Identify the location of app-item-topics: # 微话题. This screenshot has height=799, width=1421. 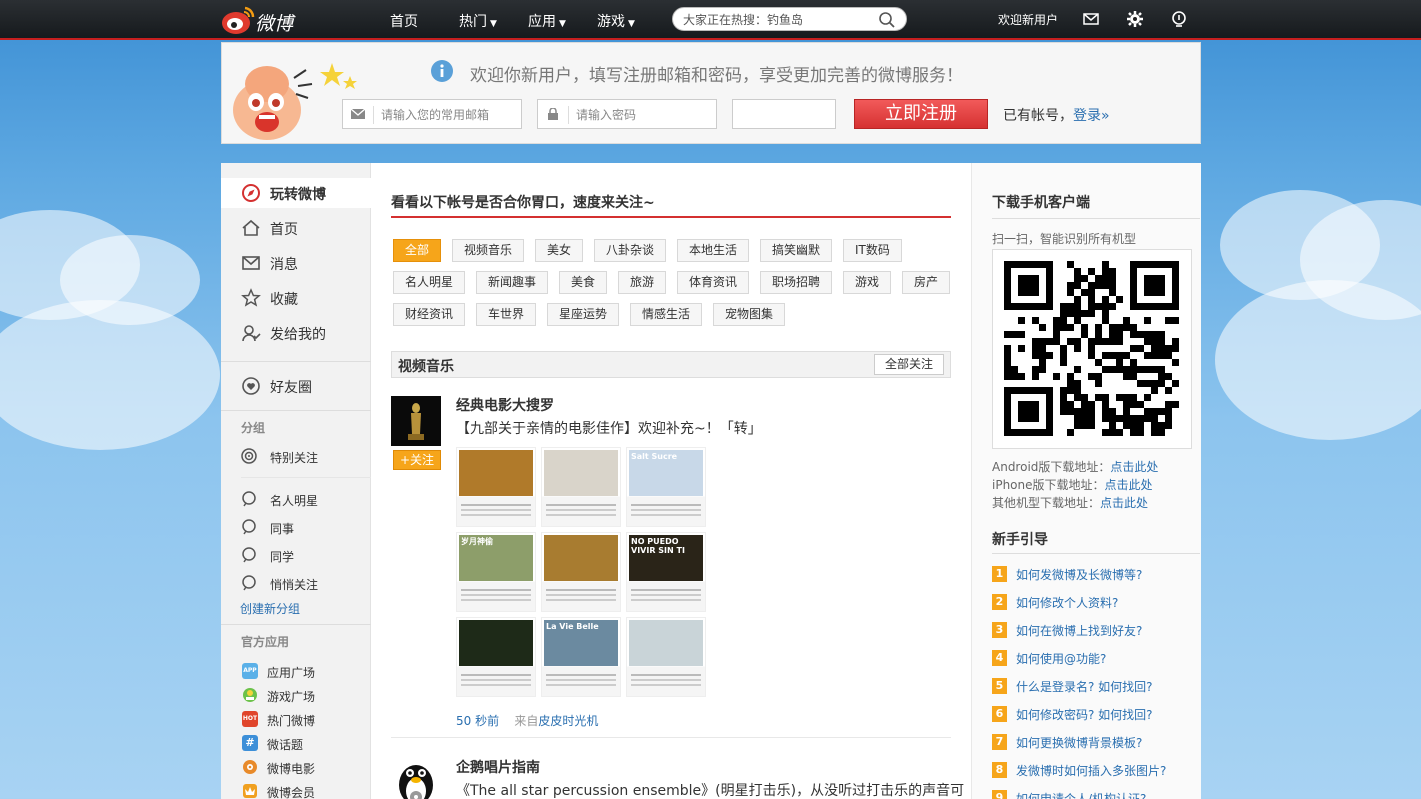
(296, 743).